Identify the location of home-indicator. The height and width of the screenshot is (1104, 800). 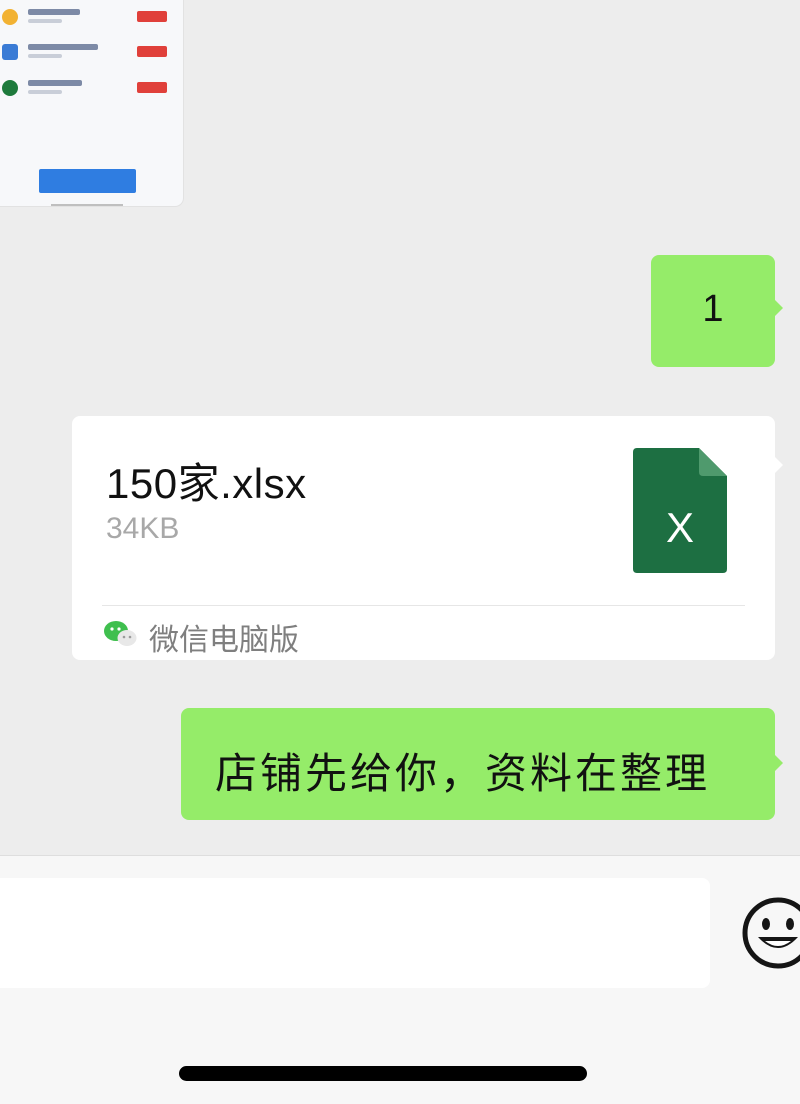
(383, 1073).